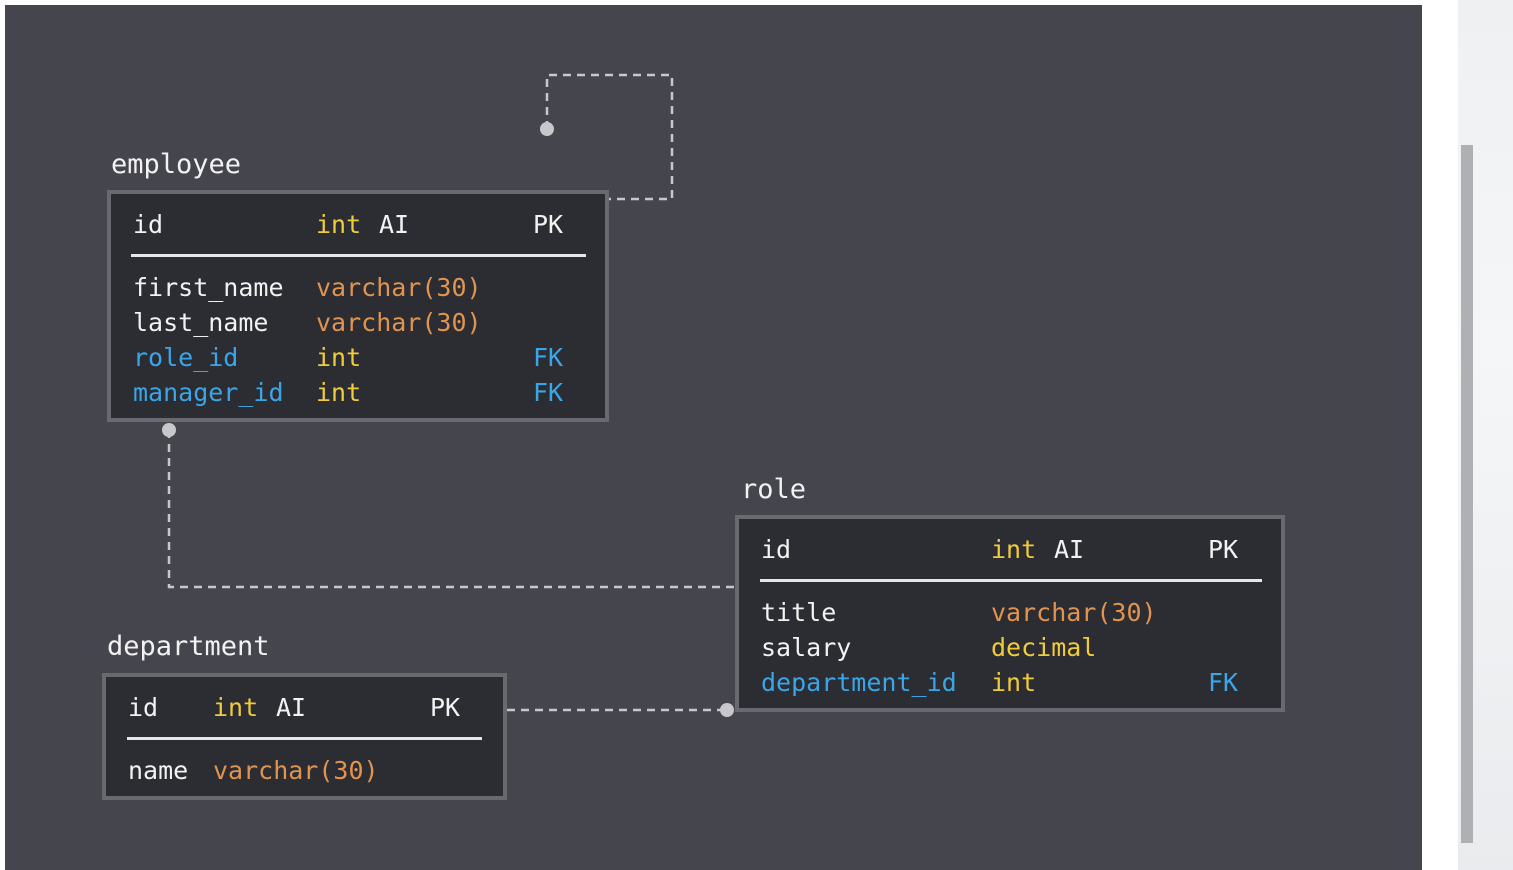 The width and height of the screenshot is (1513, 870). Describe the element at coordinates (176, 164) in the screenshot. I see `employee-table-title: employee` at that location.